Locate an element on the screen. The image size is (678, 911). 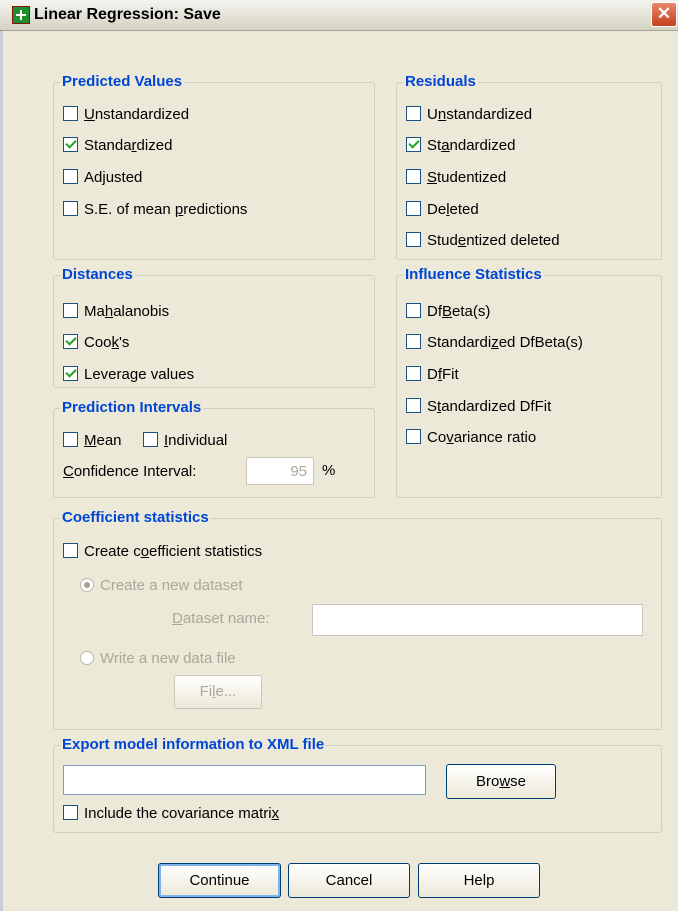
inf-dffit-checkbox: DfFit is located at coordinates (432, 374).